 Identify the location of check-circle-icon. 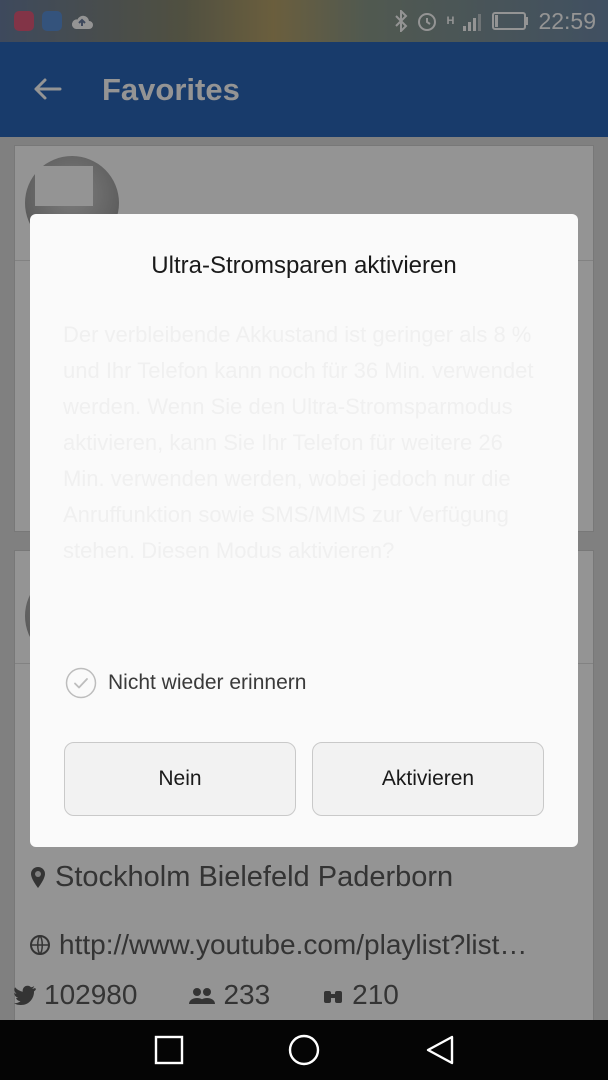
(81, 683).